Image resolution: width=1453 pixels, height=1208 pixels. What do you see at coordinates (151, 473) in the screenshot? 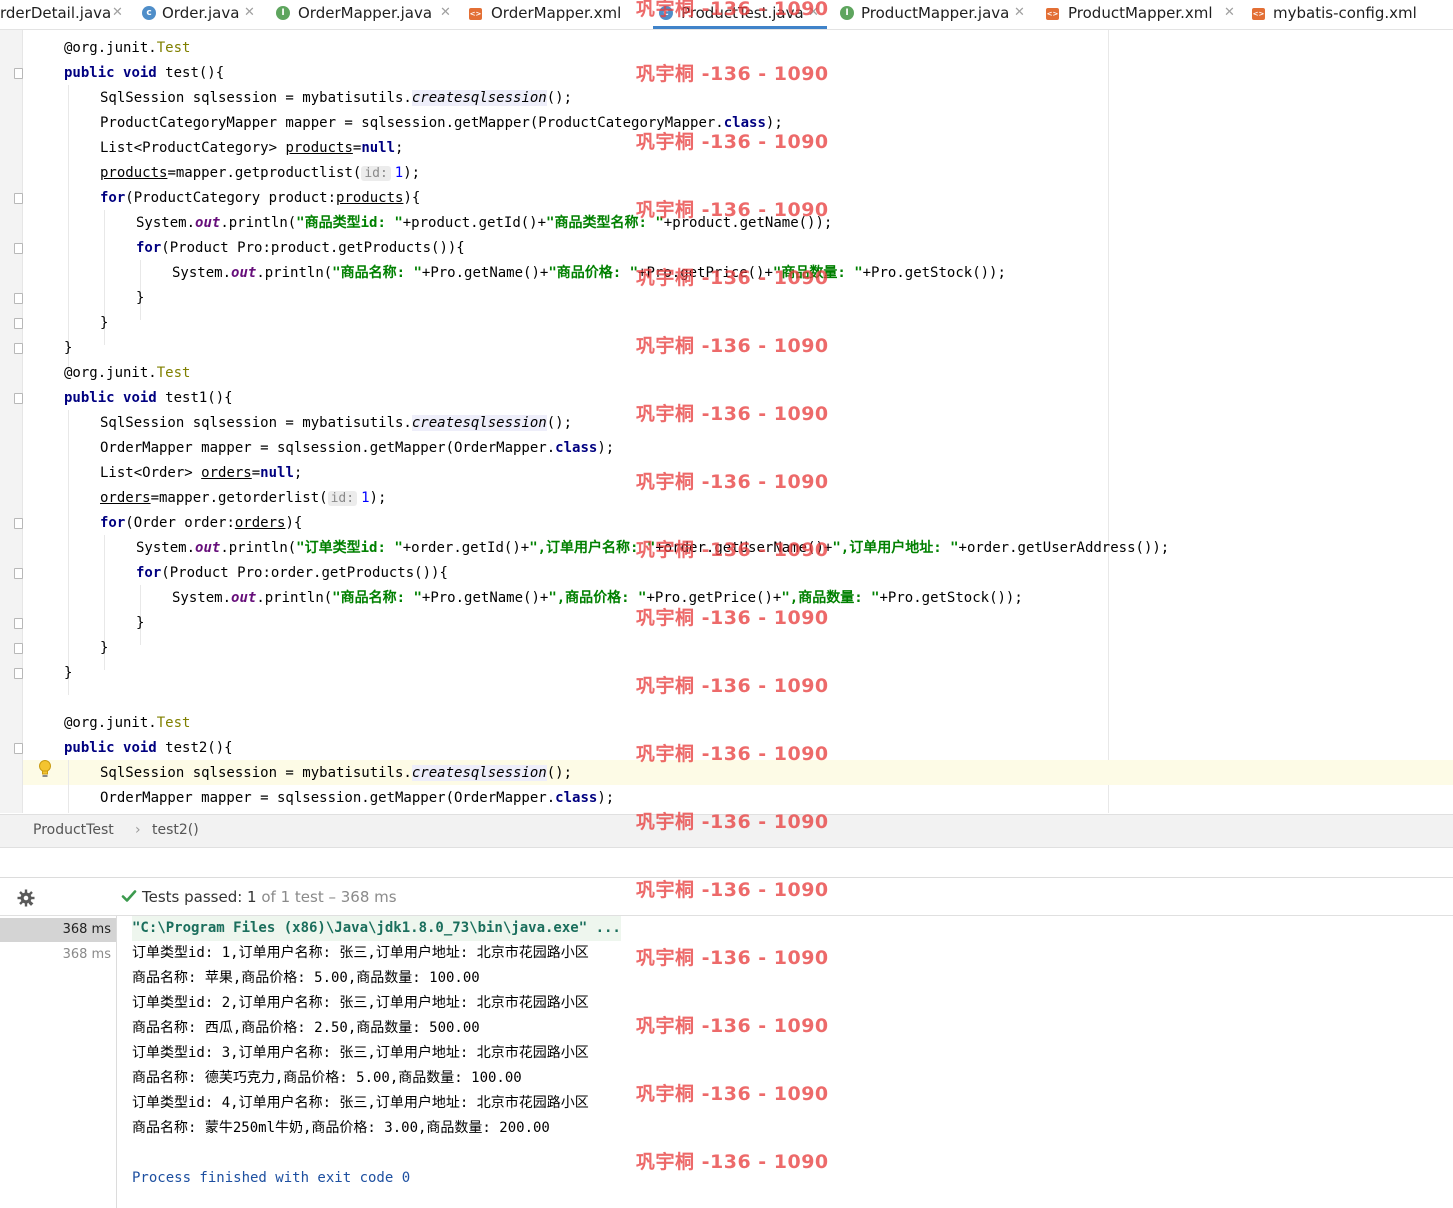
I see `code-text: List<Order>` at bounding box center [151, 473].